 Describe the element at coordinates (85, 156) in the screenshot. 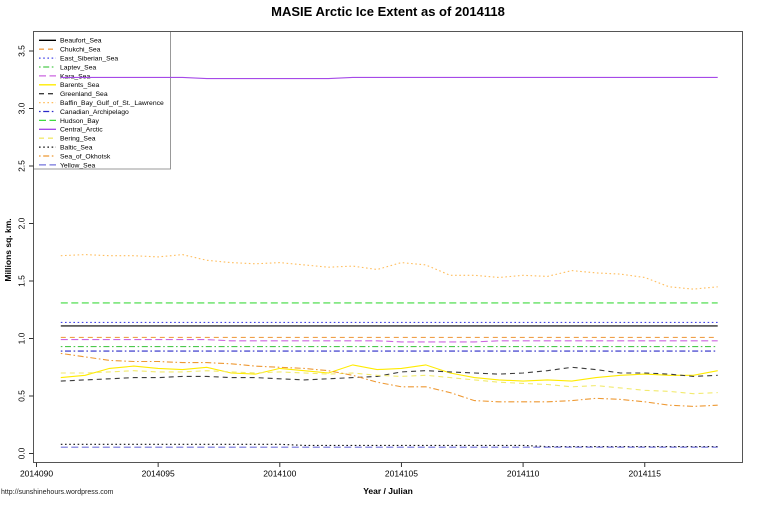

I see `legend-label: Sea_of_Okhotsk` at that location.